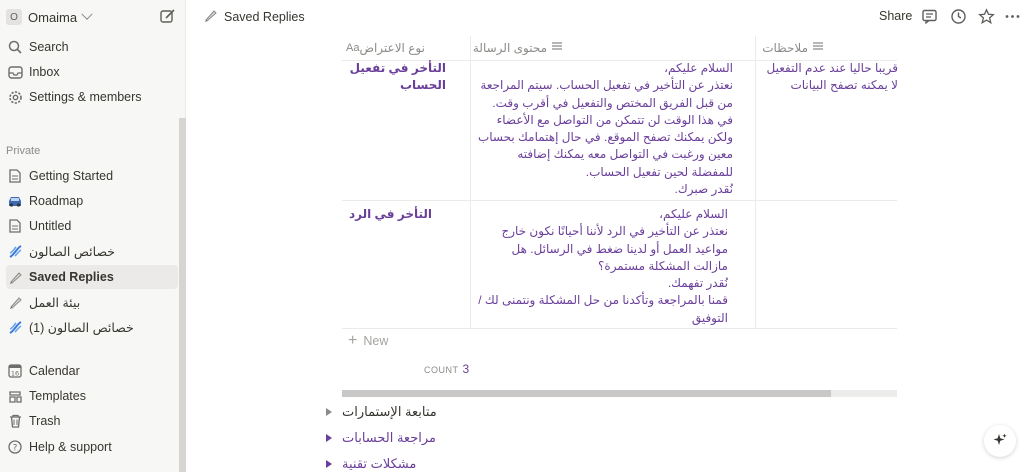  I want to click on inbox-icon, so click(15, 72).